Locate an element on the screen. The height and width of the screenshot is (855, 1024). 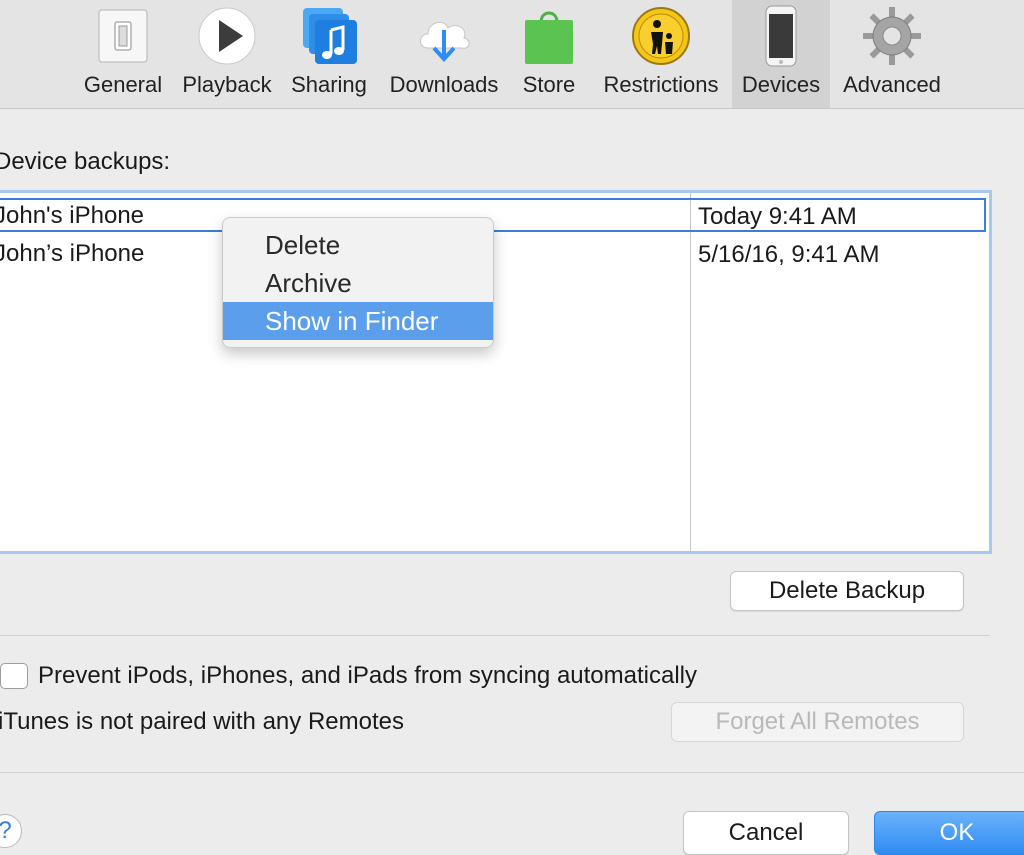
tab-sharing: Sharing is located at coordinates (329, 54).